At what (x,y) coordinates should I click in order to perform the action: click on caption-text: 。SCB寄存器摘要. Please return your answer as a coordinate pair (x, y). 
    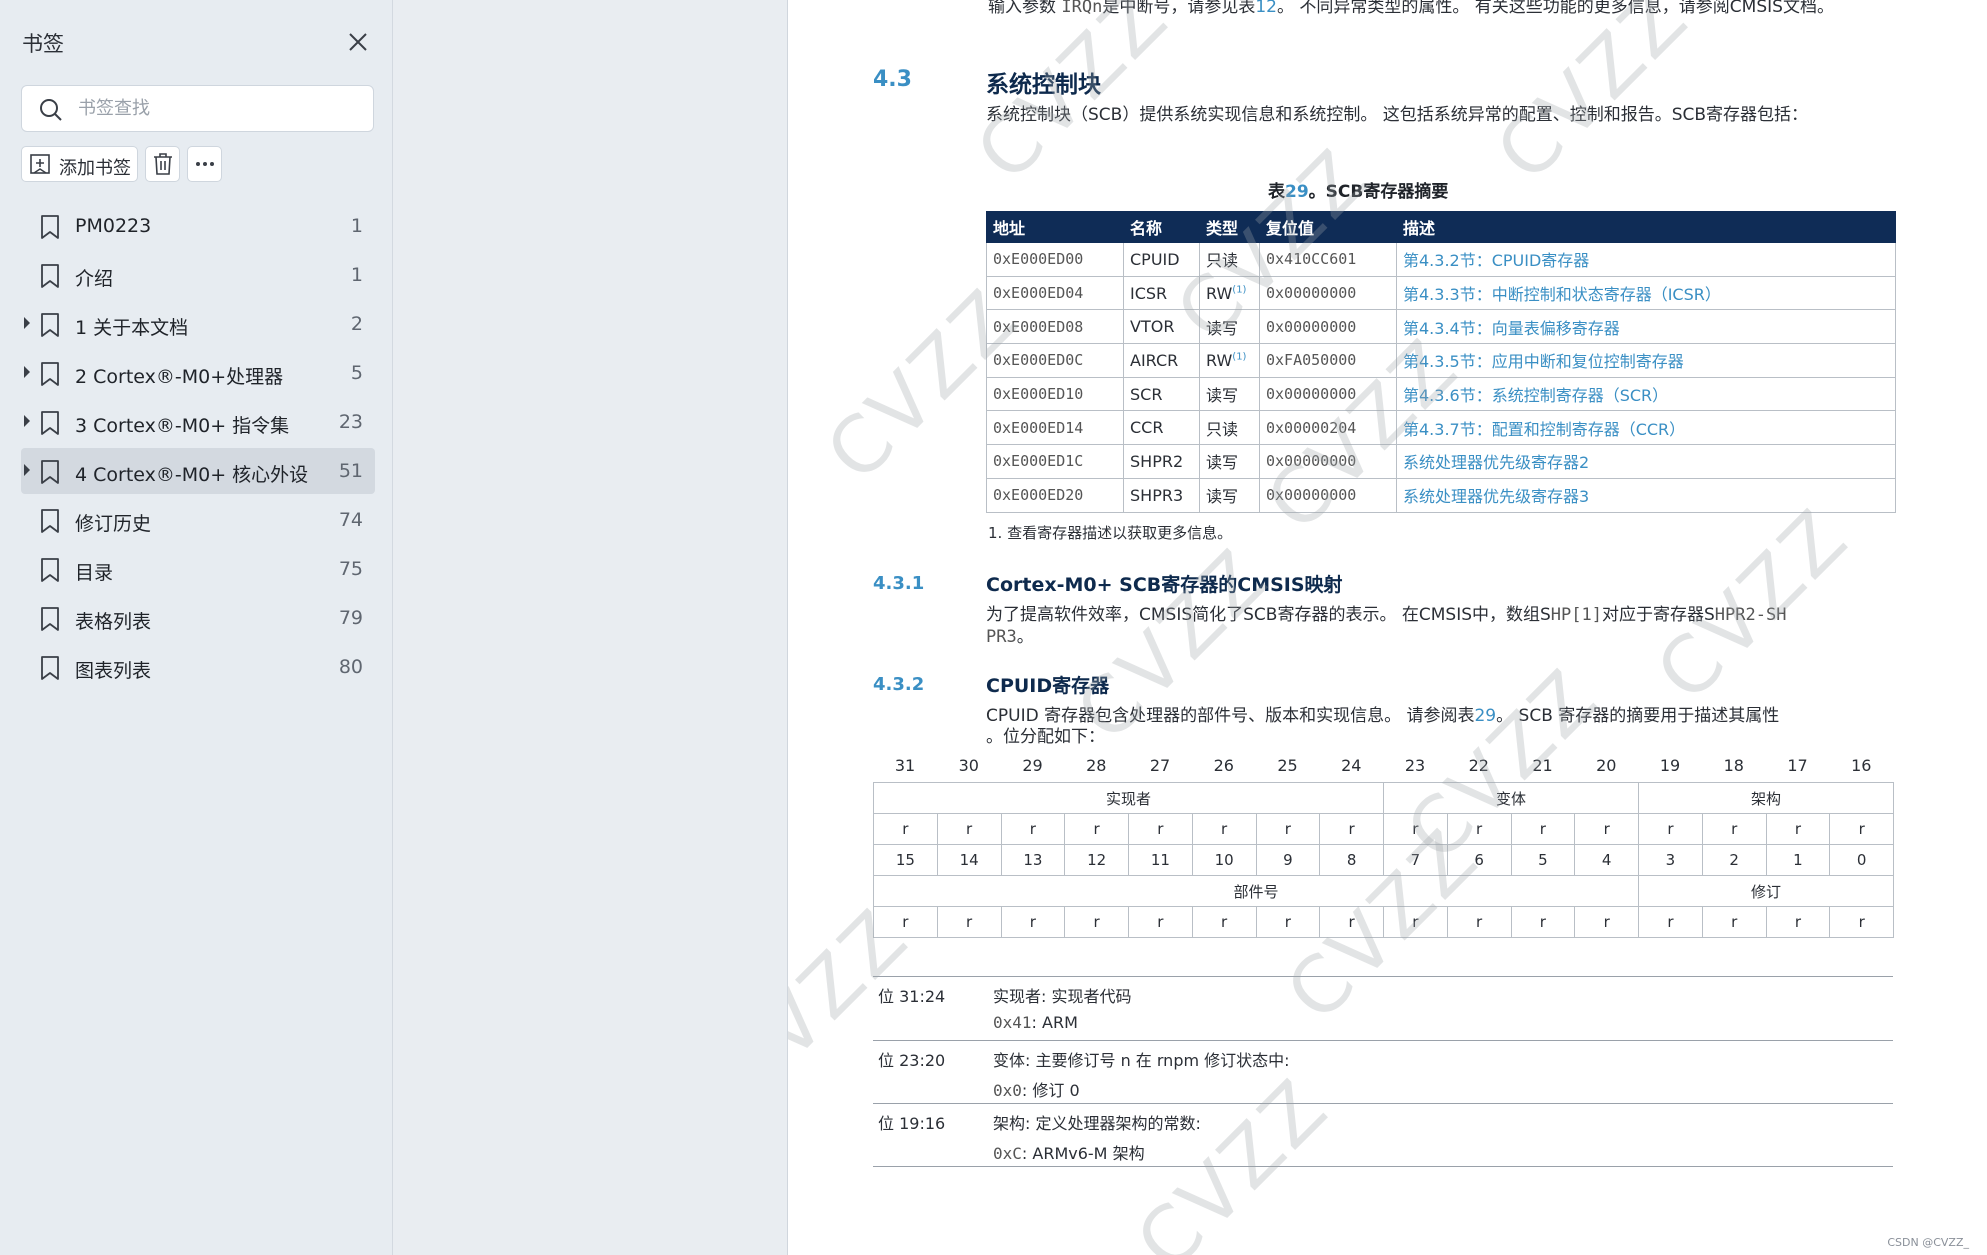
    Looking at the image, I should click on (1378, 192).